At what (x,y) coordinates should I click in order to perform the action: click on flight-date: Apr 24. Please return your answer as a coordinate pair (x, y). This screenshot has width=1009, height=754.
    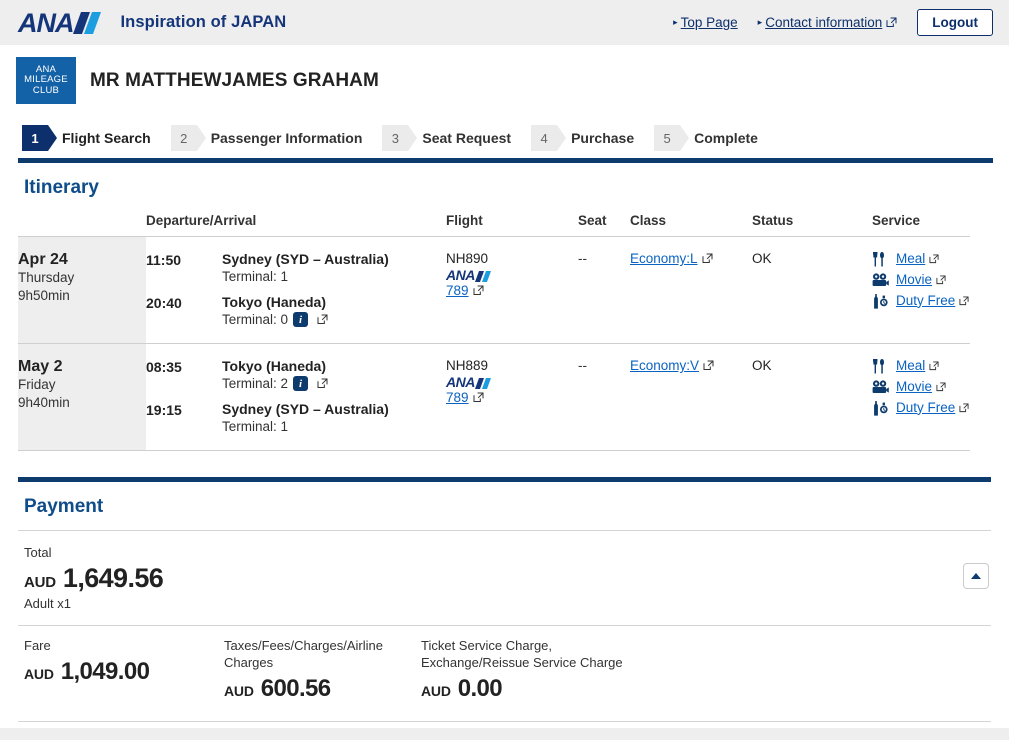
    Looking at the image, I should click on (43, 259).